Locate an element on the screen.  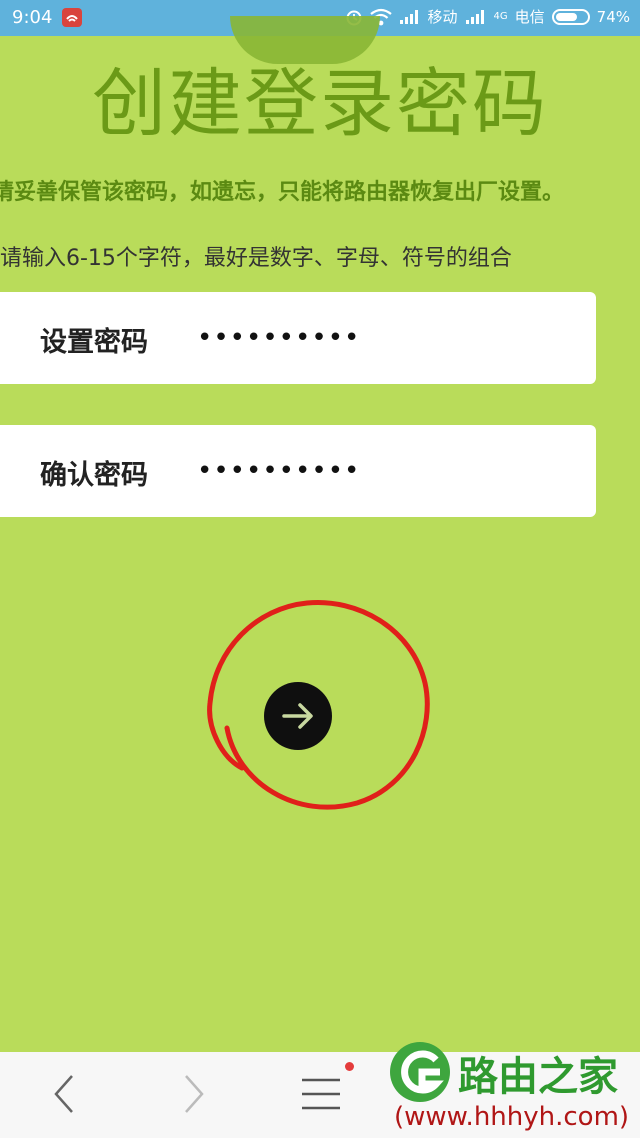
chevron-right-icon is located at coordinates (194, 1094).